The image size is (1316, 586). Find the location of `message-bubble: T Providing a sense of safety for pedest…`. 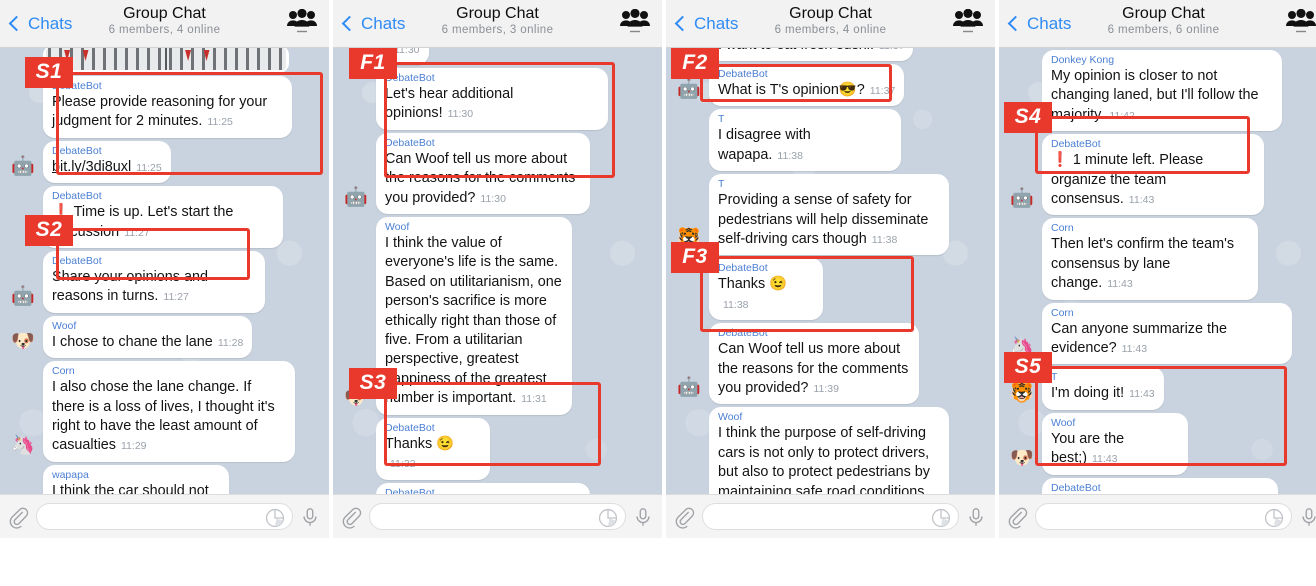

message-bubble: T Providing a sense of safety for pedest… is located at coordinates (829, 215).